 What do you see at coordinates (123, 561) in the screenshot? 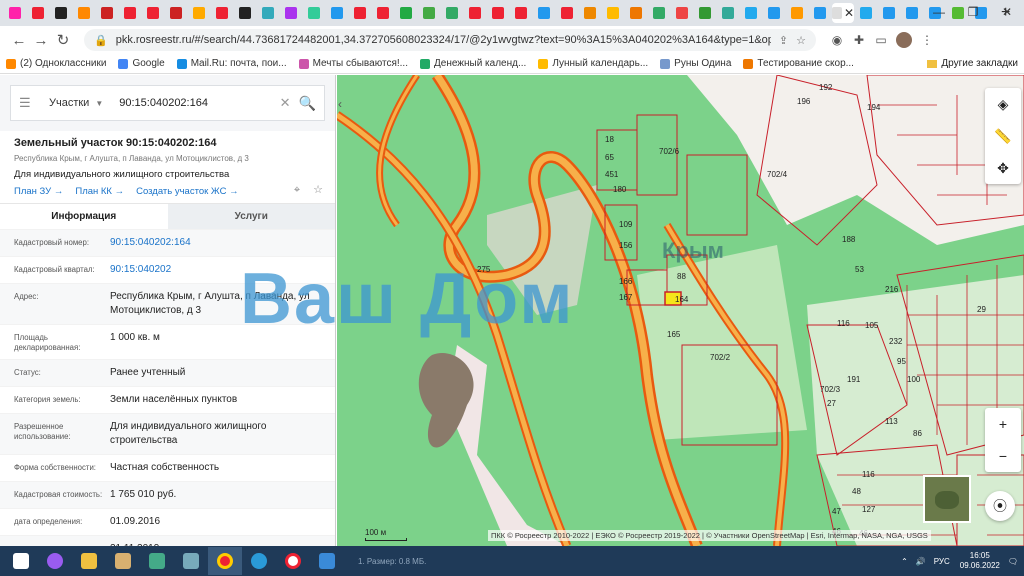
I see `taskbar-app` at bounding box center [123, 561].